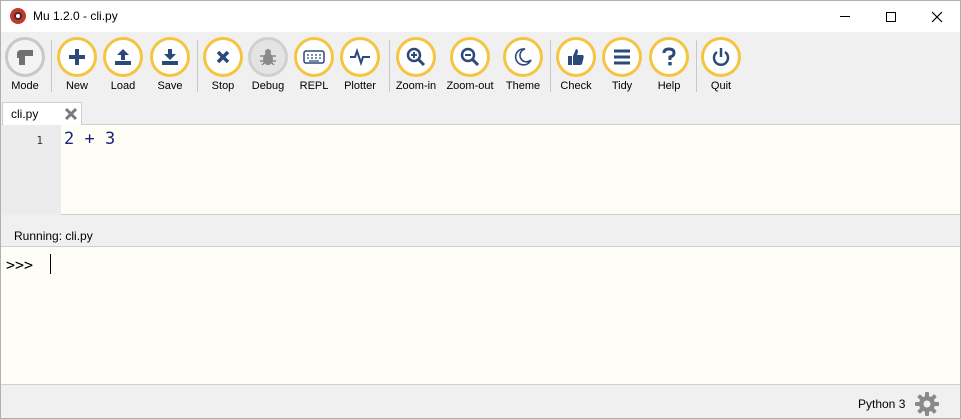 This screenshot has height=419, width=961. I want to click on zoom-in-button: Zoom-in, so click(416, 64).